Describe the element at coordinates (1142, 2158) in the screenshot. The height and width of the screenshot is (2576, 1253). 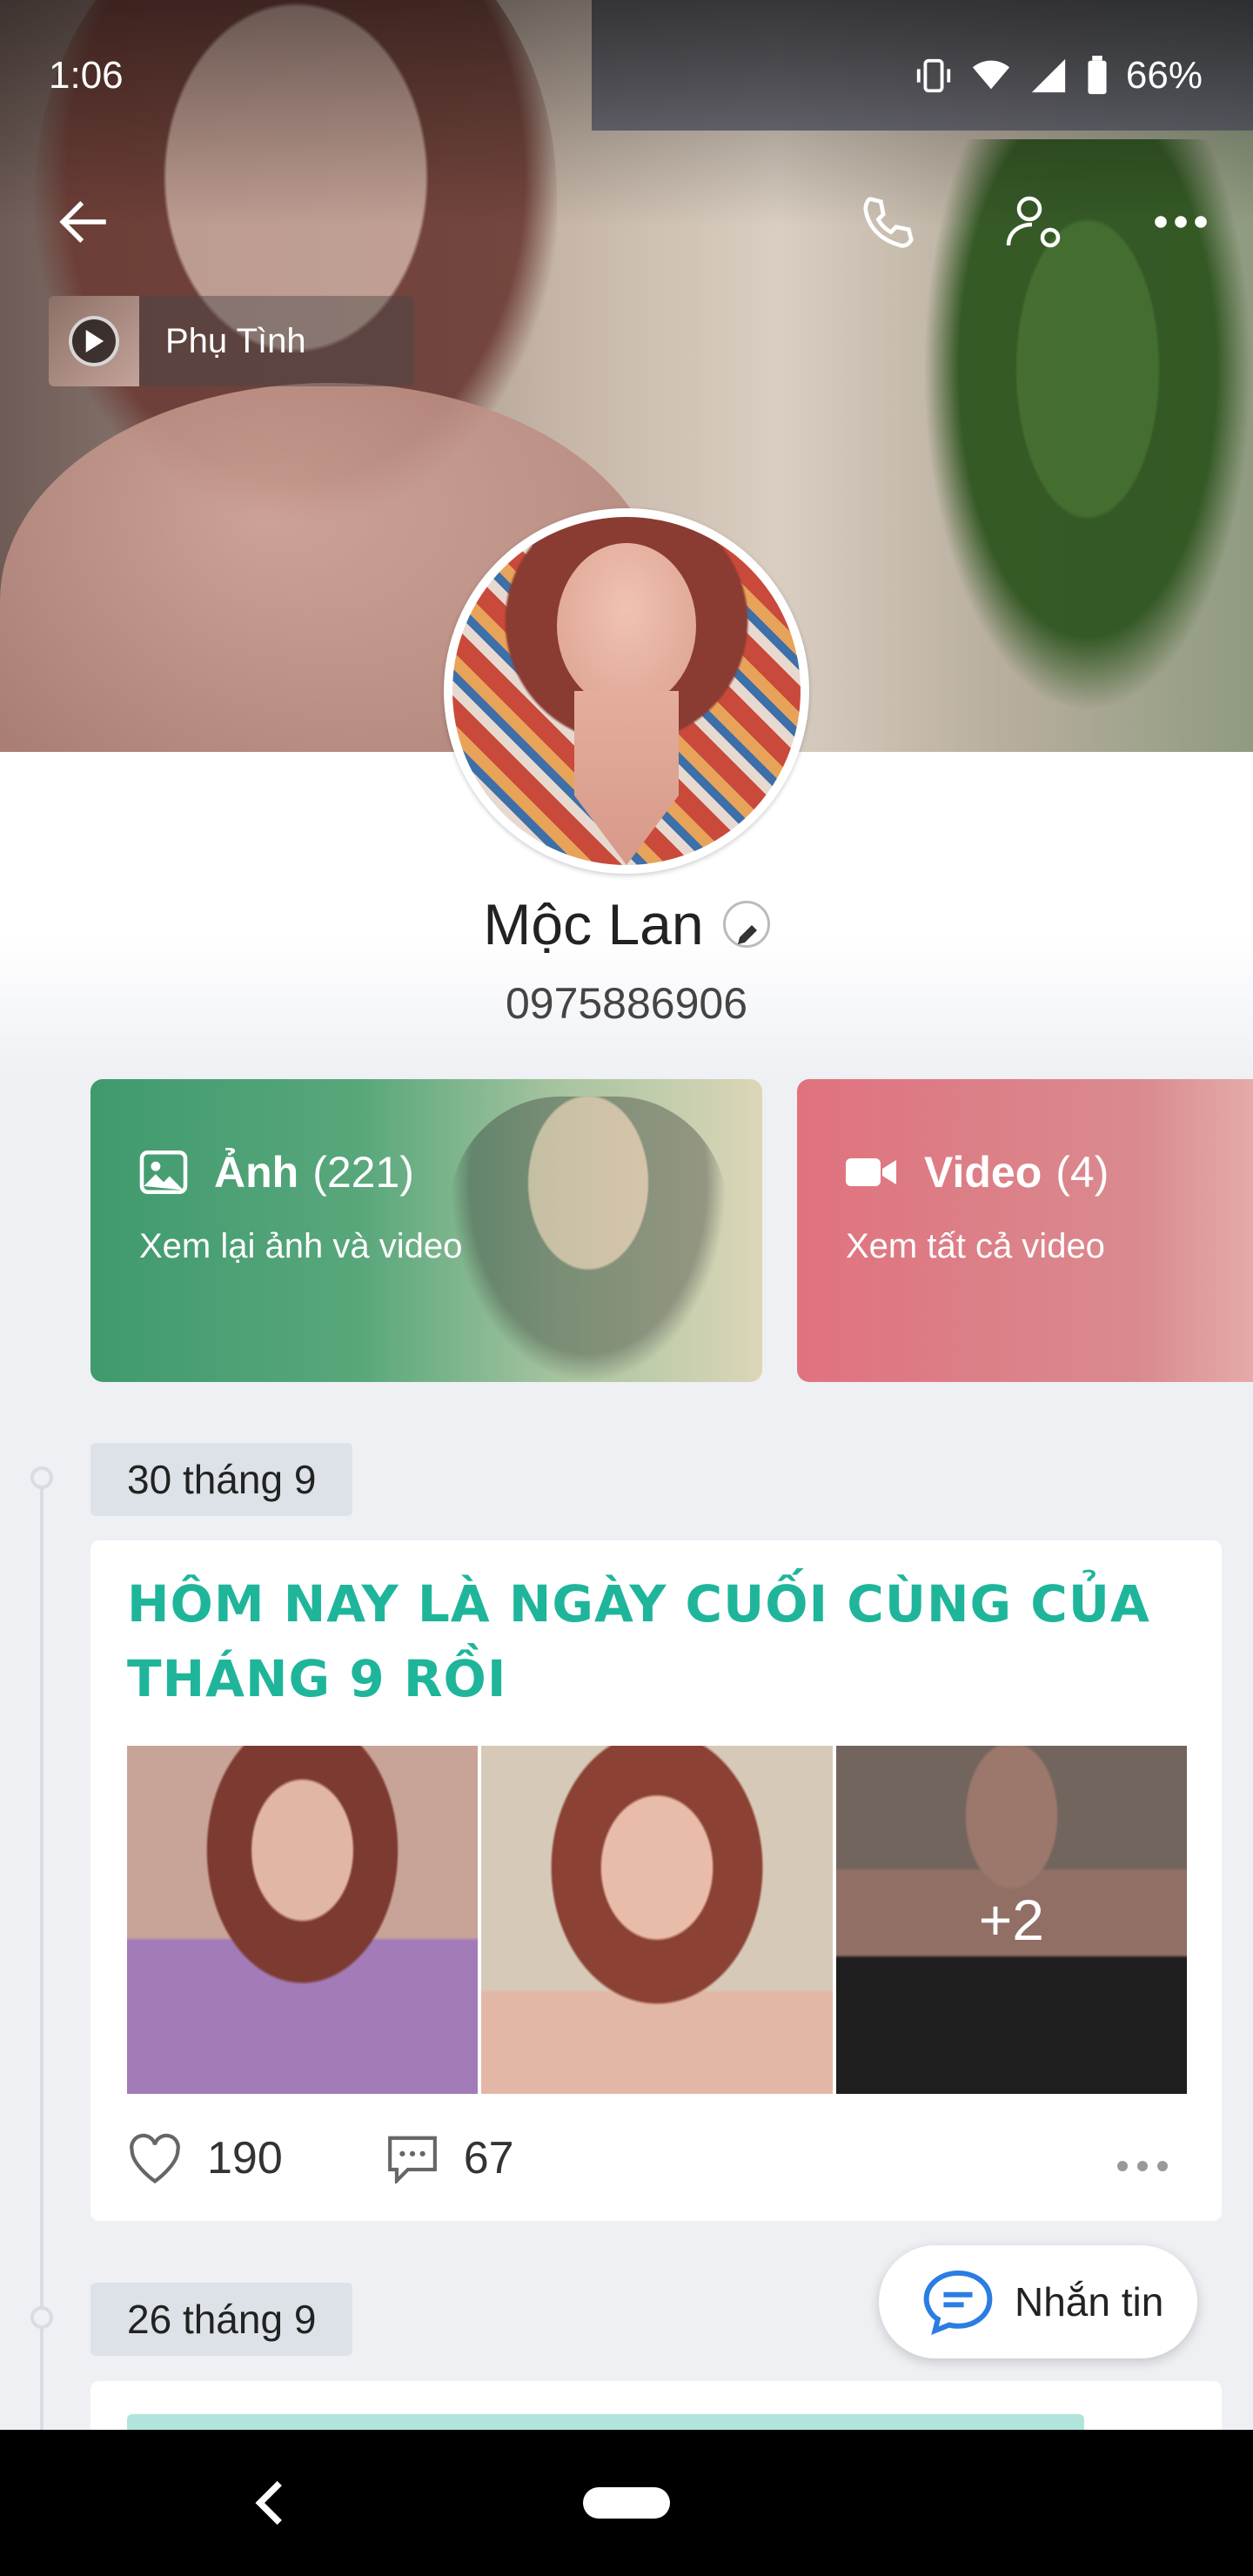
I see `post-more-button` at that location.